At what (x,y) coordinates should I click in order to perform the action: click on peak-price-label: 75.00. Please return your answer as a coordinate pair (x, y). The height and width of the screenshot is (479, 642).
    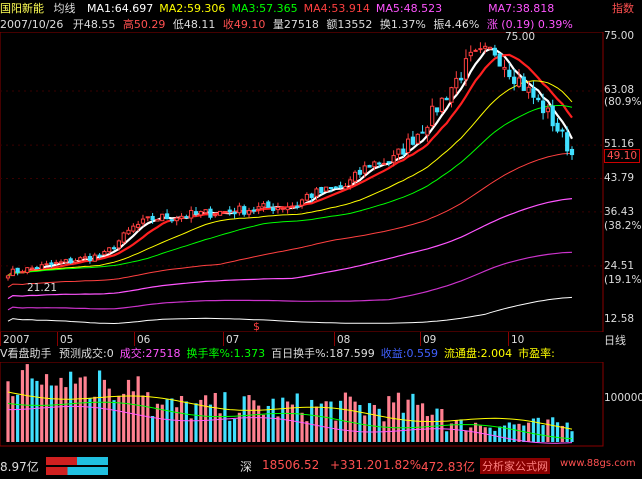
    Looking at the image, I should click on (520, 37).